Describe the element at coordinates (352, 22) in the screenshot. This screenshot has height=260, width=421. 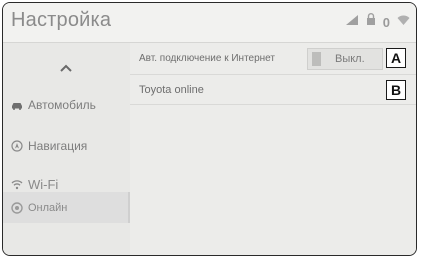
I see `signal-icon` at that location.